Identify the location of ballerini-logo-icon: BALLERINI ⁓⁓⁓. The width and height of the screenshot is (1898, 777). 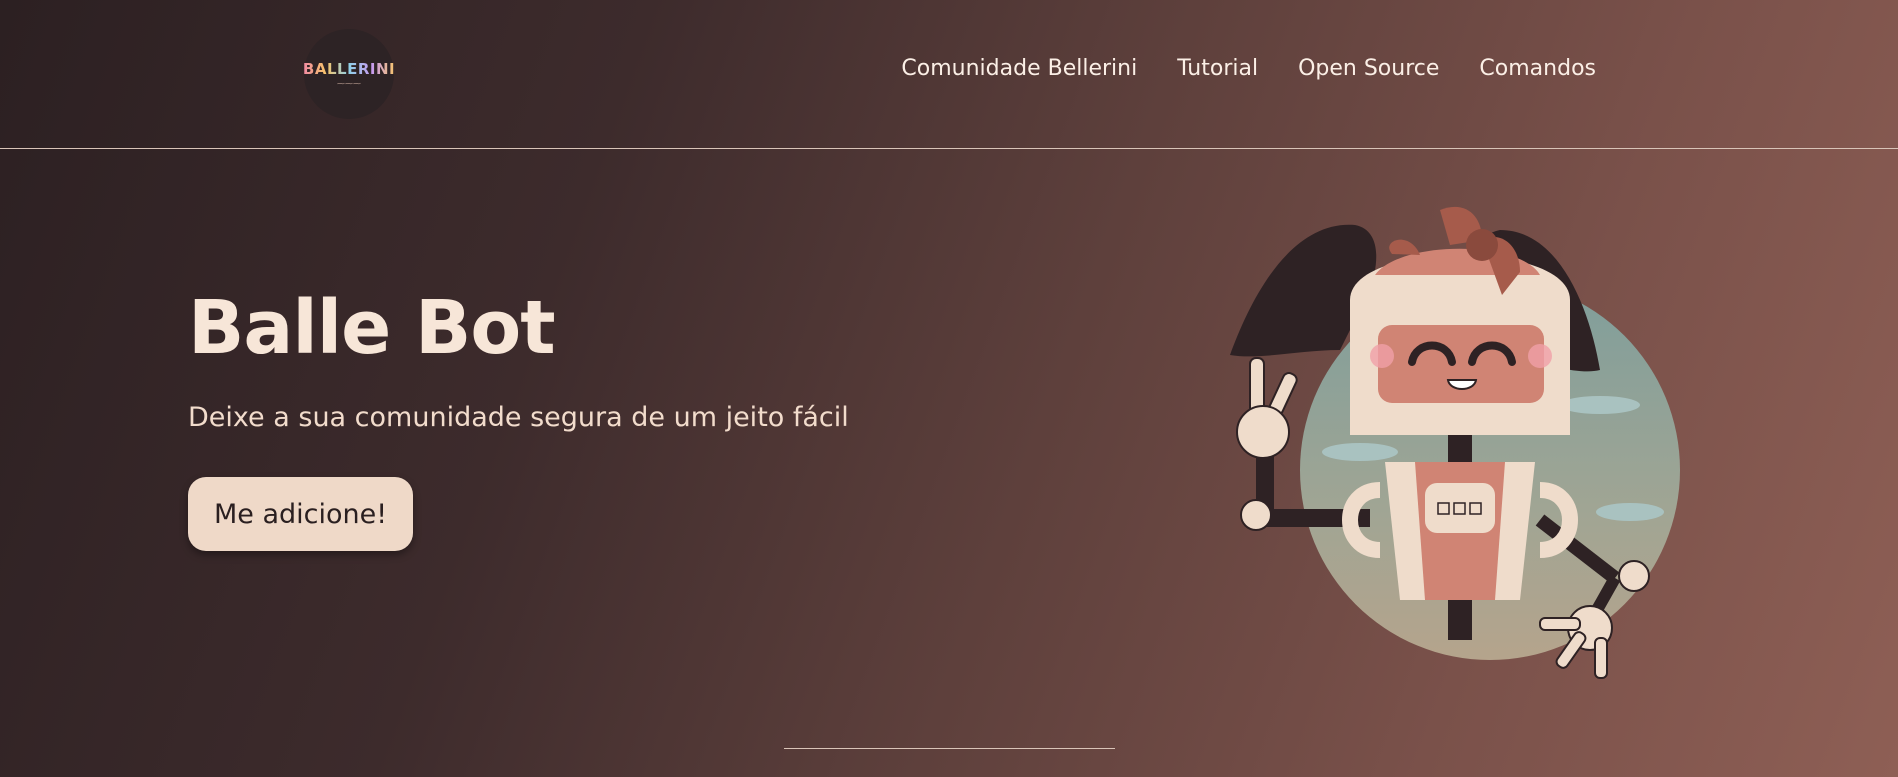
(349, 74).